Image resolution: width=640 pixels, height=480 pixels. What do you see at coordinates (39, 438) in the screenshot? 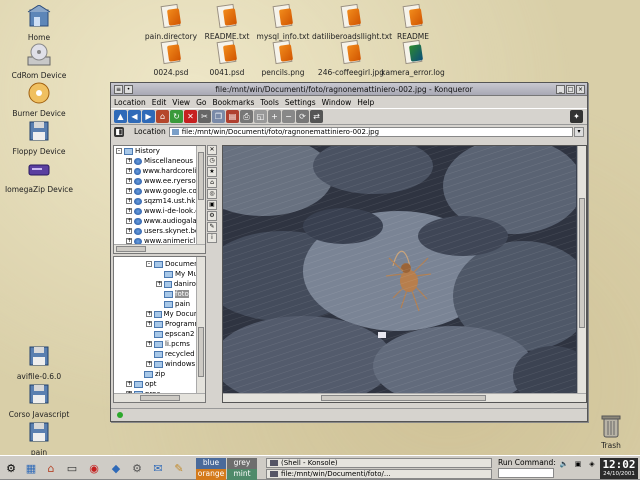
I see `desktop-icon-pain: pain` at bounding box center [39, 438].